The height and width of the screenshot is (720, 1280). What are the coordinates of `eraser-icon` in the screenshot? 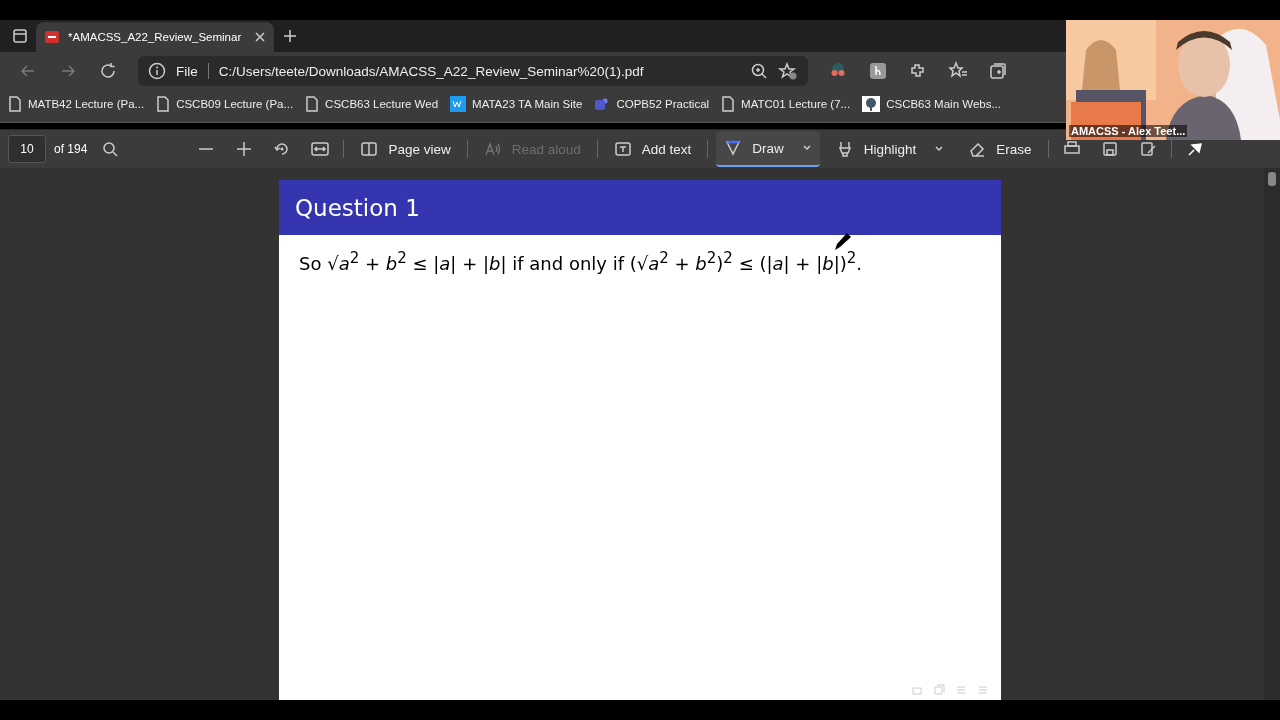 It's located at (977, 149).